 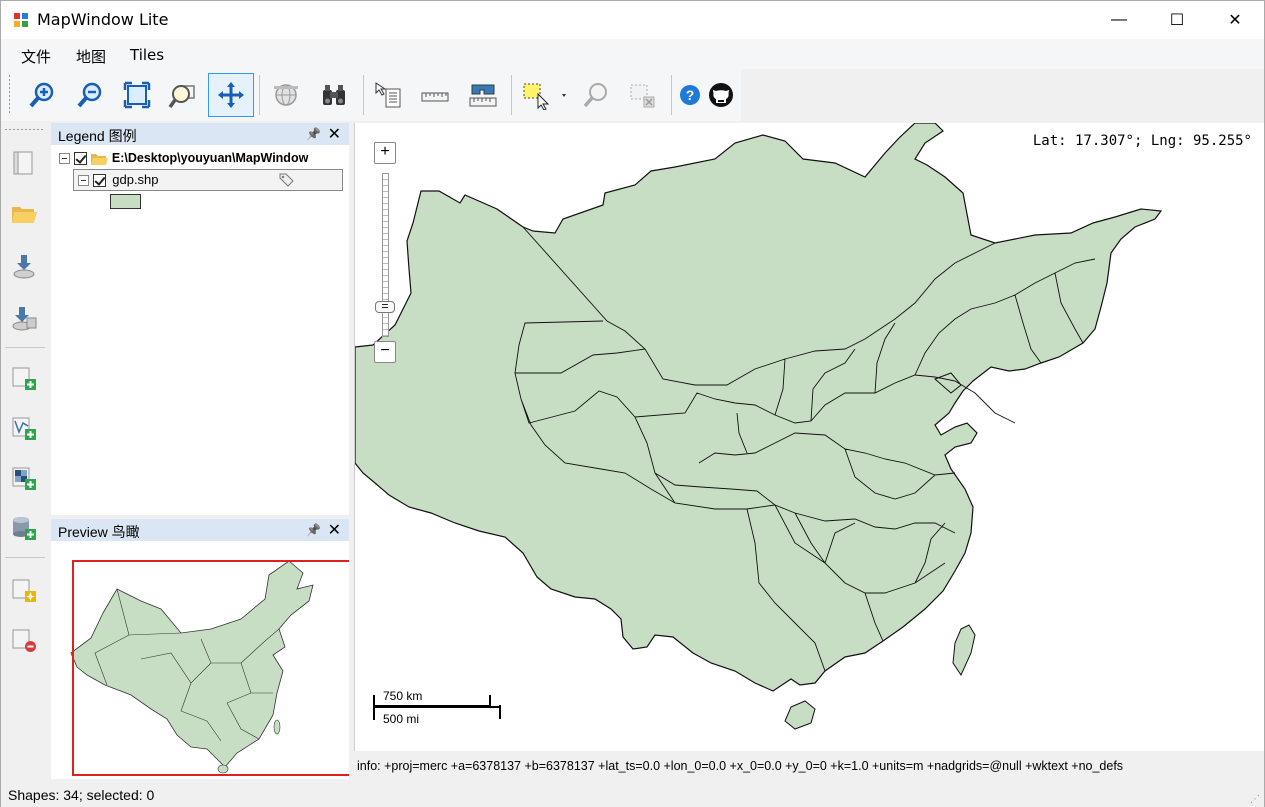 I want to click on add-raster-icon, so click(x=24, y=478).